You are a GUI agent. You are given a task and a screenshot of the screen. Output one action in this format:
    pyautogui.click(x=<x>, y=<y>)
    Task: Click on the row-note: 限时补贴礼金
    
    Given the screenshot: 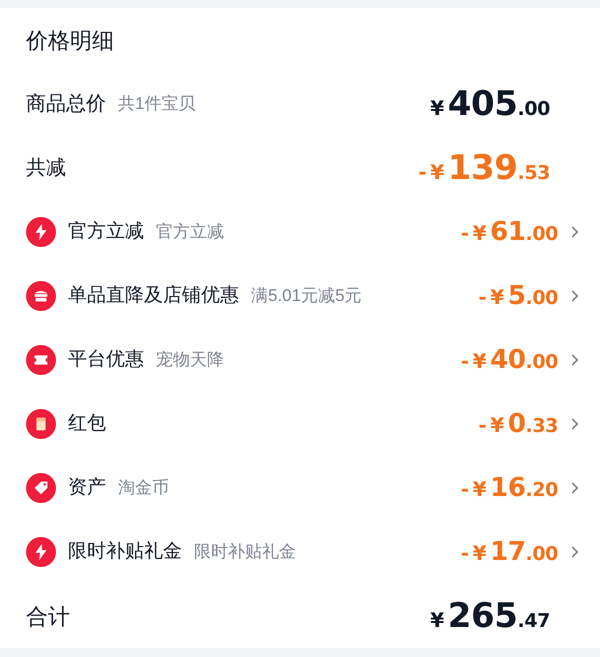 What is the action you would take?
    pyautogui.click(x=245, y=552)
    